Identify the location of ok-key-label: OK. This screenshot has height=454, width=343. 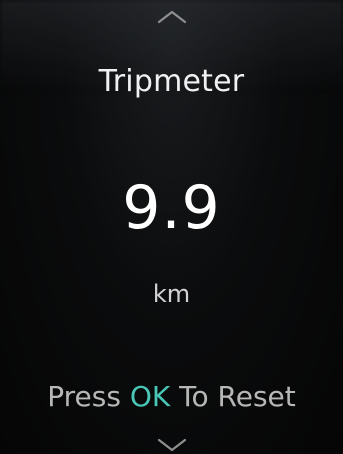
(150, 396).